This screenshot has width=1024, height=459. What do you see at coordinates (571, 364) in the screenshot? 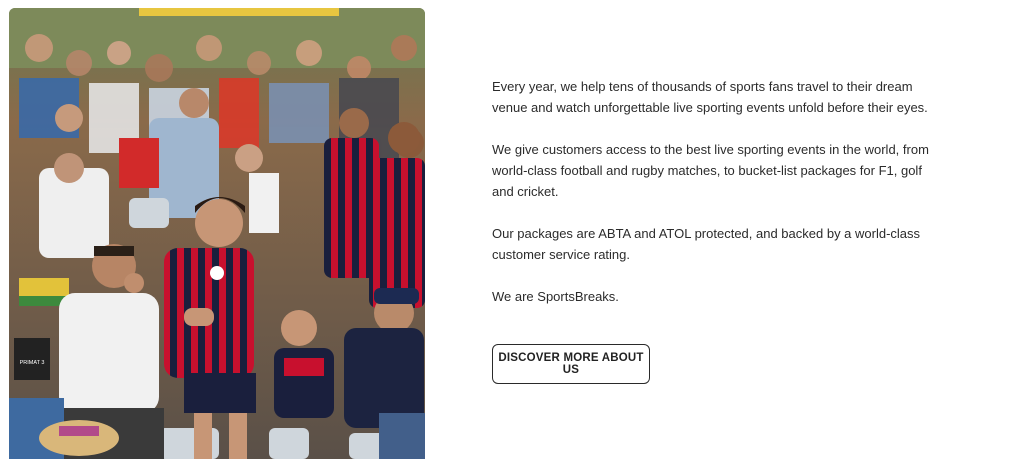
I see `discover-more-button: DISCOVER MORE ABOUT US` at bounding box center [571, 364].